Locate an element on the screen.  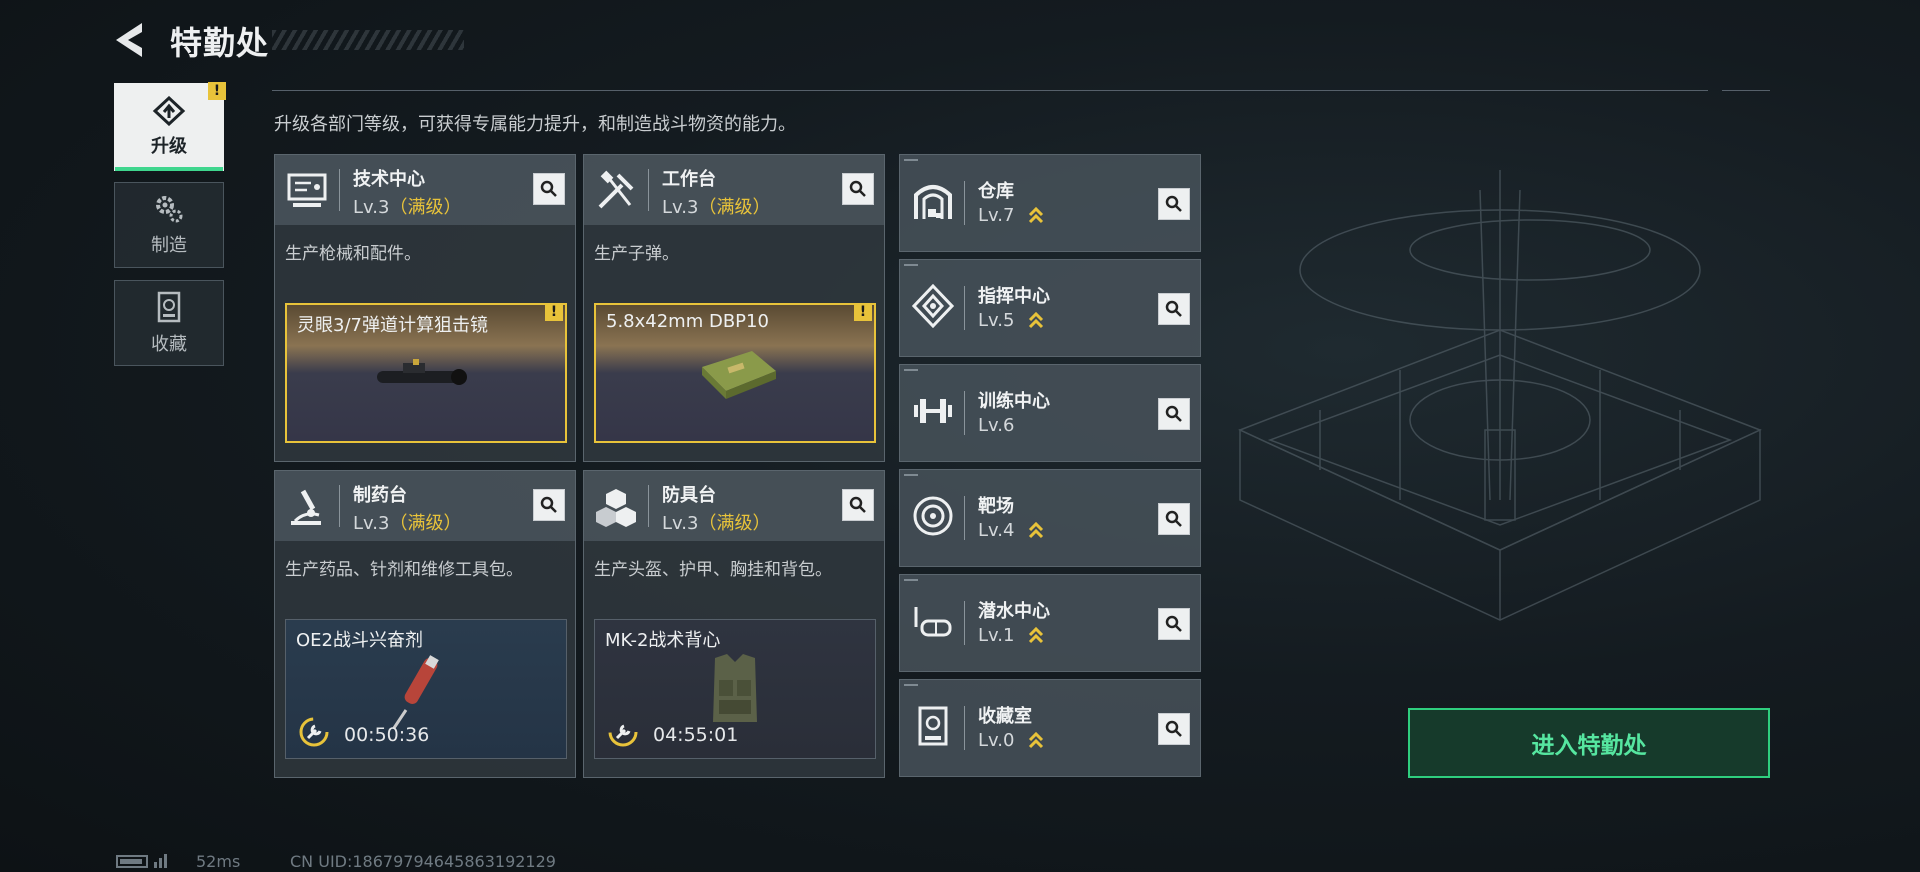
crafting-timer: 00:50:36 is located at coordinates (387, 735).